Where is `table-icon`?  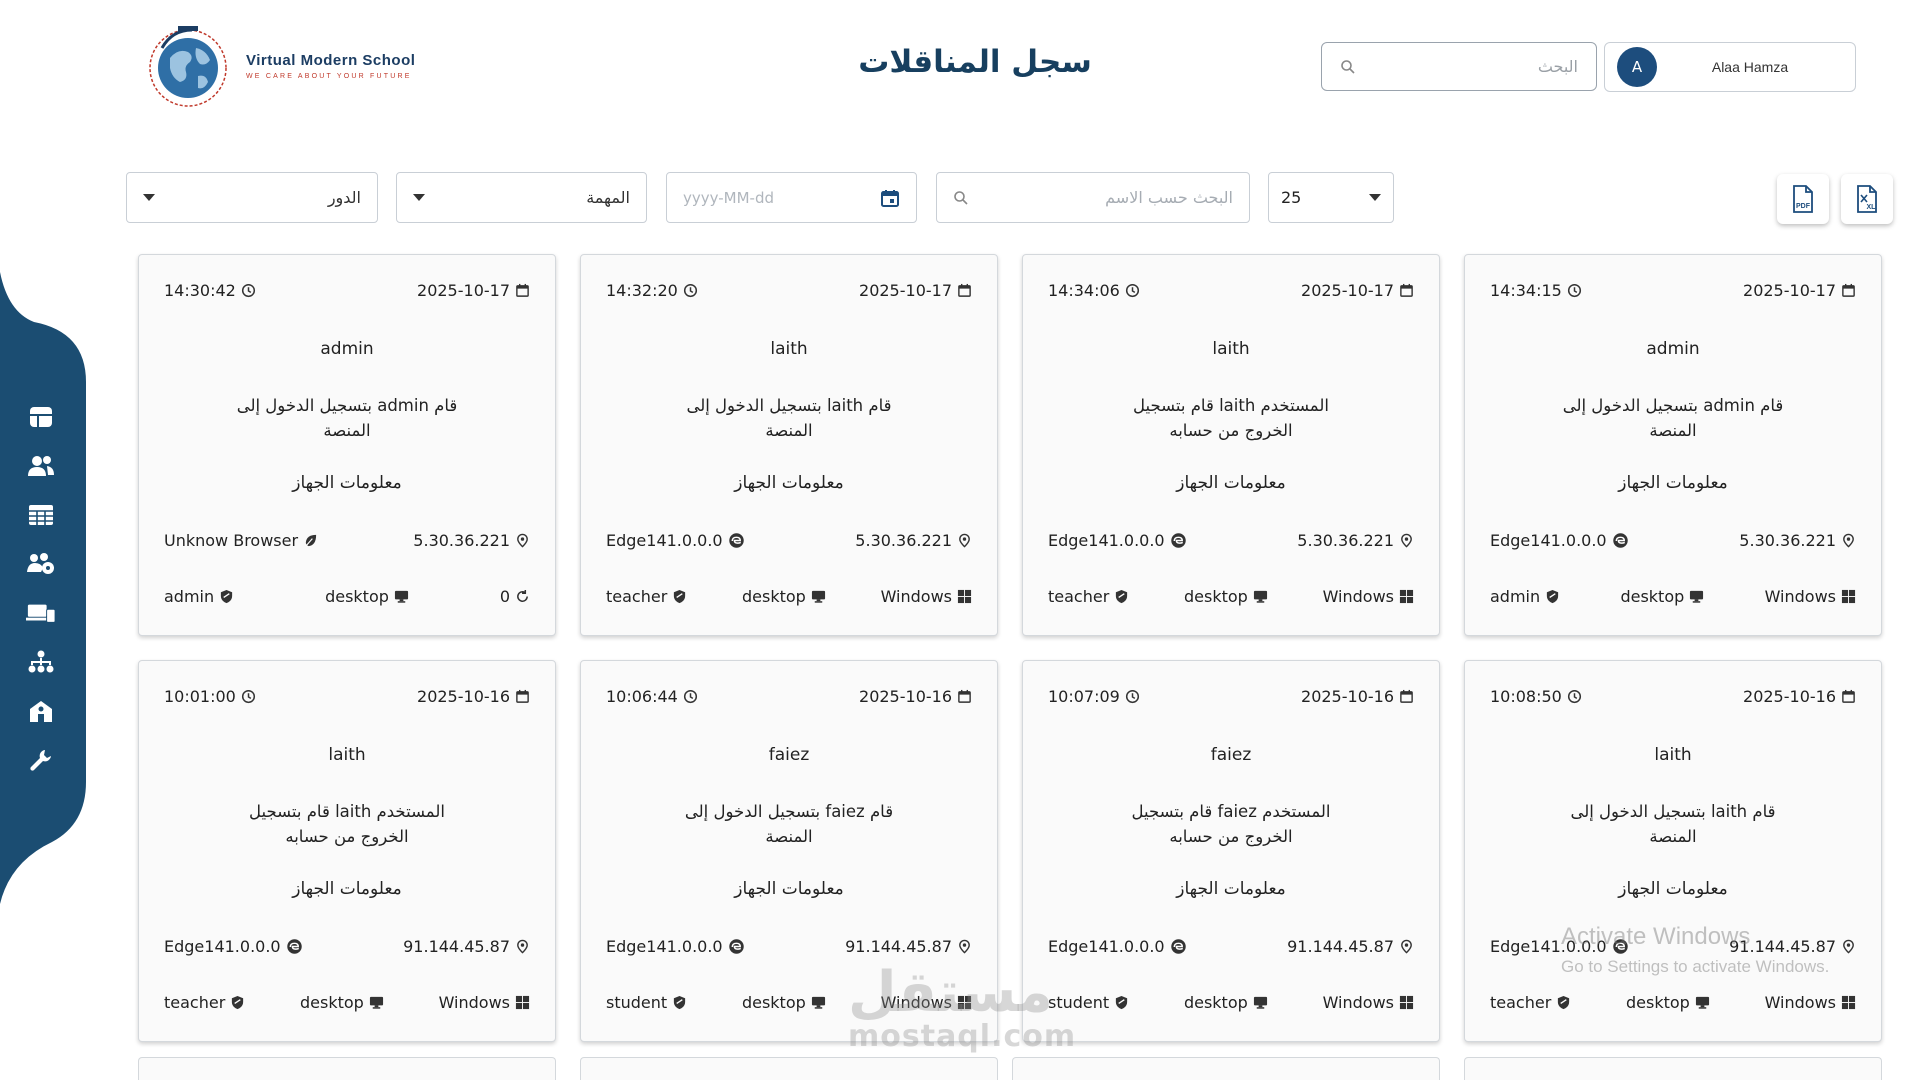 table-icon is located at coordinates (41, 514).